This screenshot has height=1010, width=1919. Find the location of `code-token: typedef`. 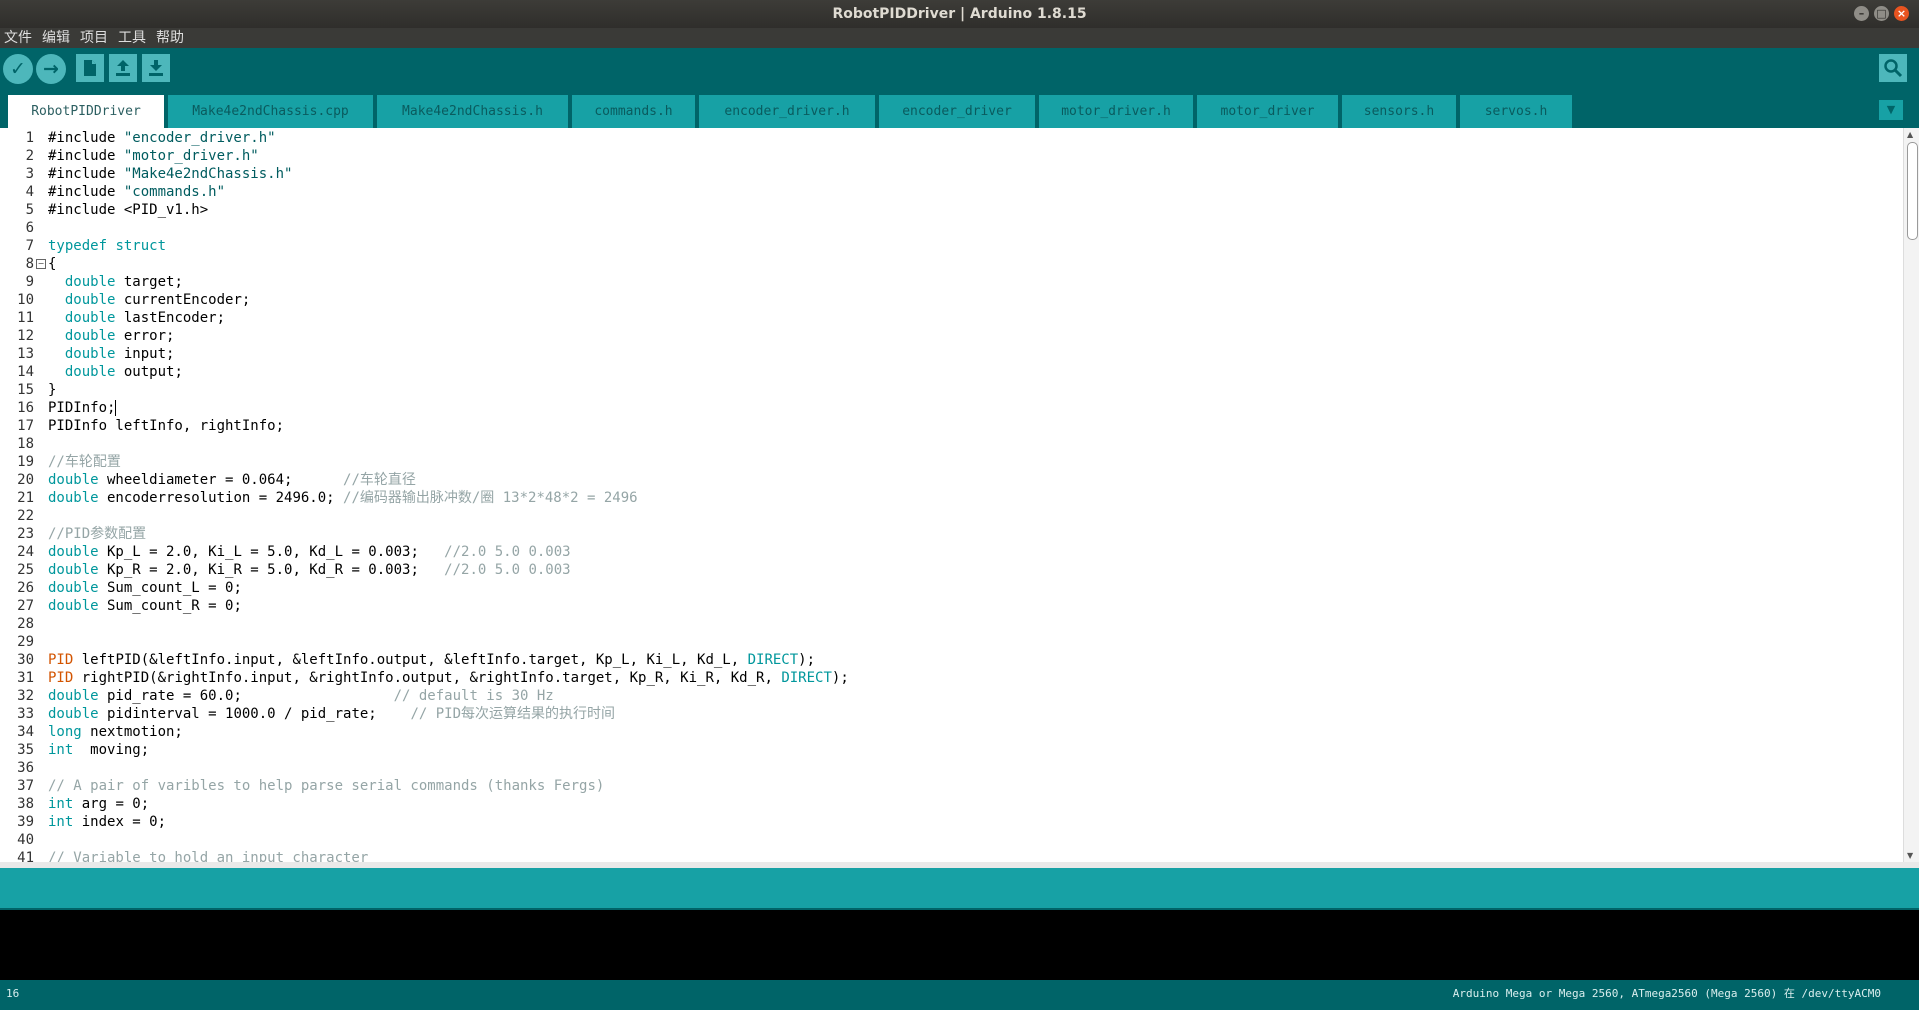

code-token: typedef is located at coordinates (78, 246).